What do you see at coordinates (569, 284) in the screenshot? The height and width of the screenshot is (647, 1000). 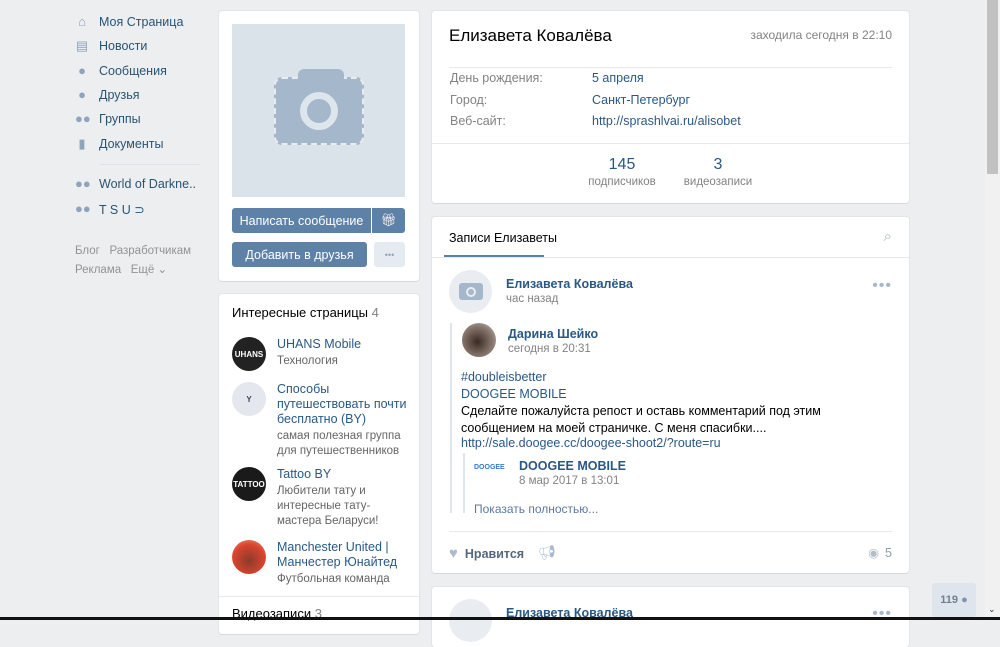 I see `post-author: Елизавета Ковалёва` at bounding box center [569, 284].